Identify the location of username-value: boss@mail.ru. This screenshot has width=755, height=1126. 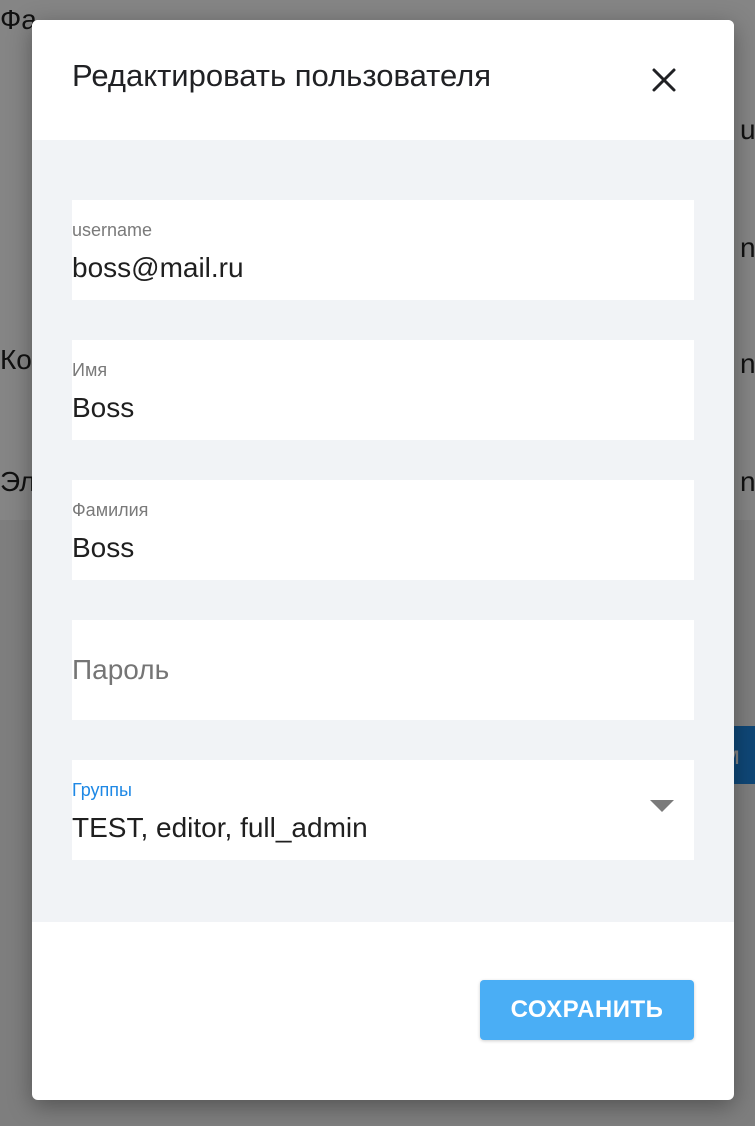
(158, 267).